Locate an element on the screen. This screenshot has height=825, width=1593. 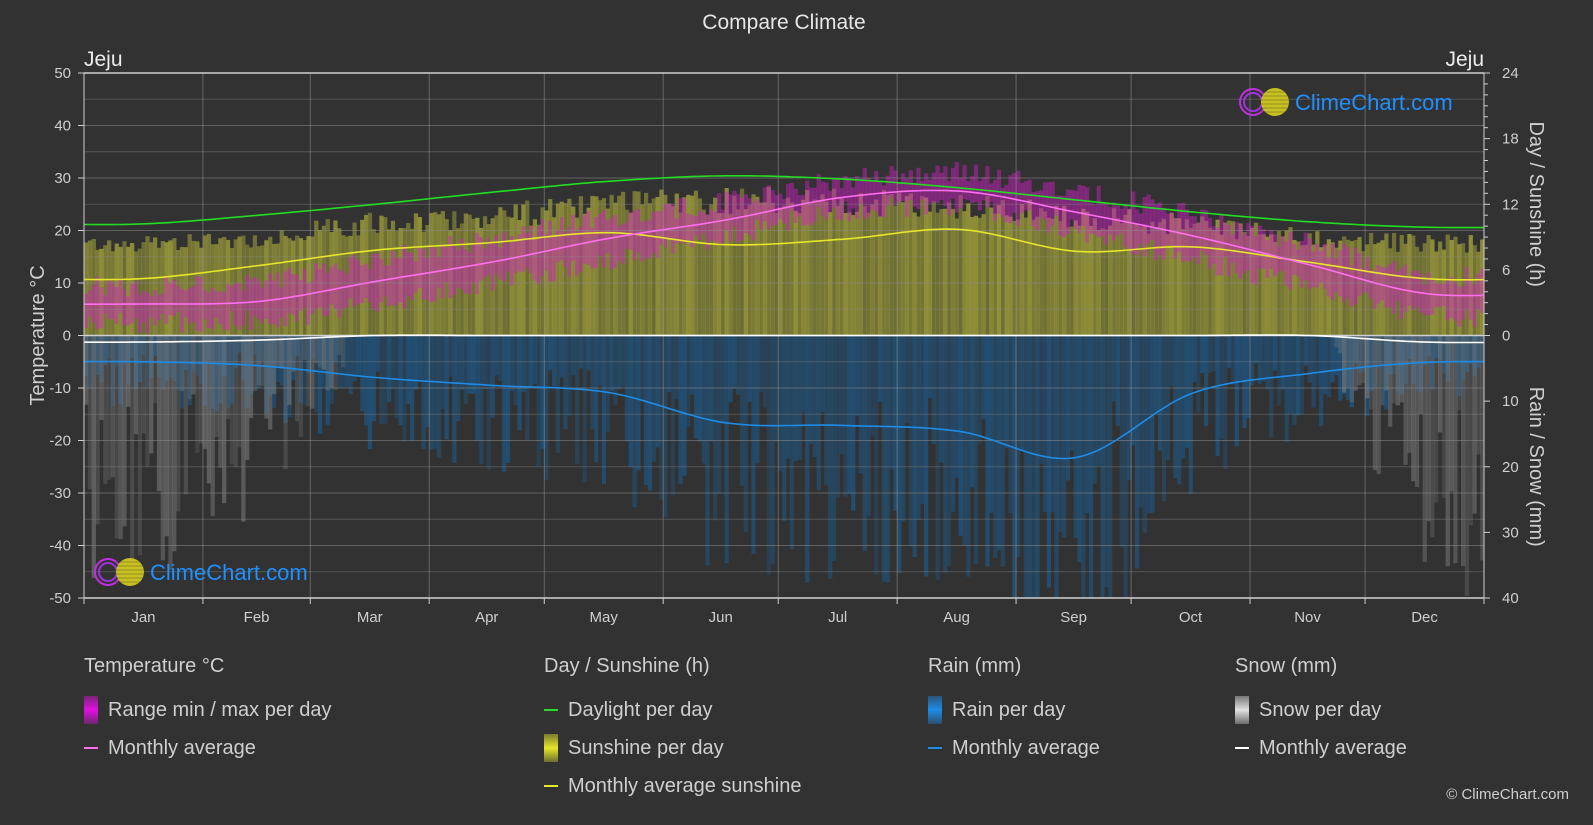
month-label: Aug is located at coordinates (956, 617).